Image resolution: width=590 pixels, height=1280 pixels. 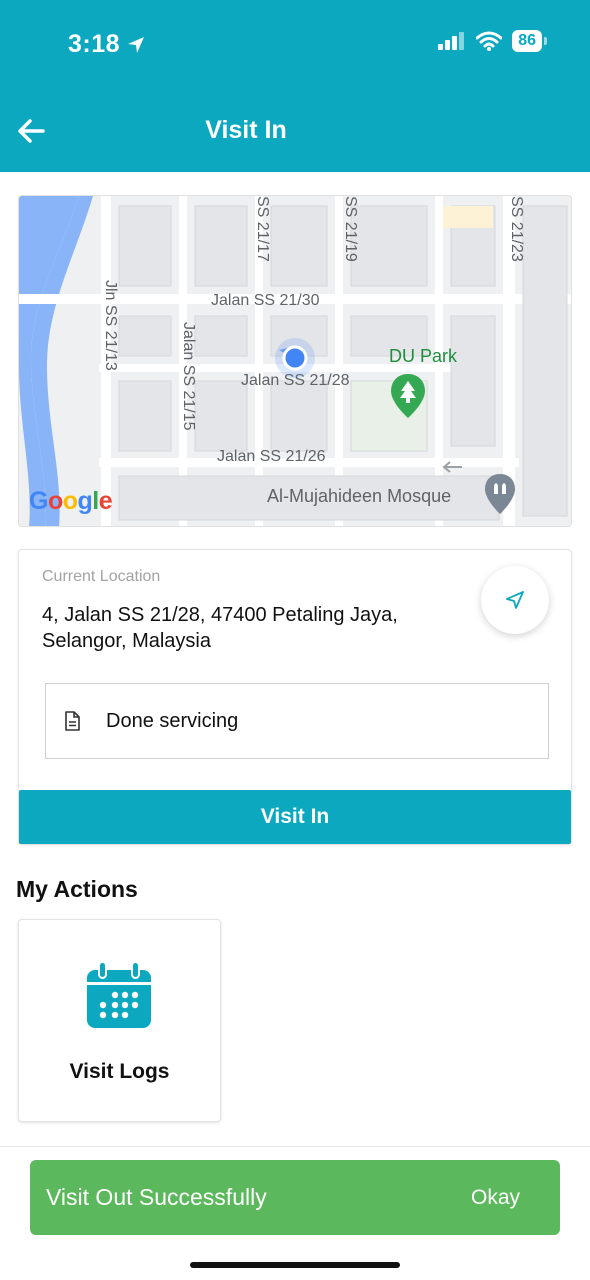 I want to click on document-icon, so click(x=72, y=721).